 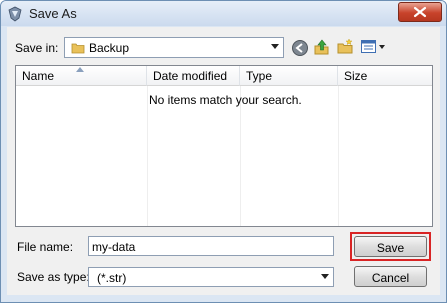 What do you see at coordinates (112, 278) in the screenshot?
I see `save-as-type-value: (*.str)` at bounding box center [112, 278].